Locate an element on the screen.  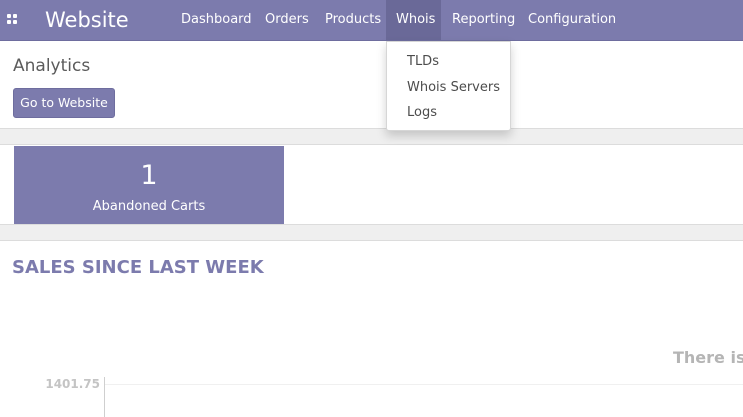
menu-reporting: Reporting is located at coordinates (483, 20).